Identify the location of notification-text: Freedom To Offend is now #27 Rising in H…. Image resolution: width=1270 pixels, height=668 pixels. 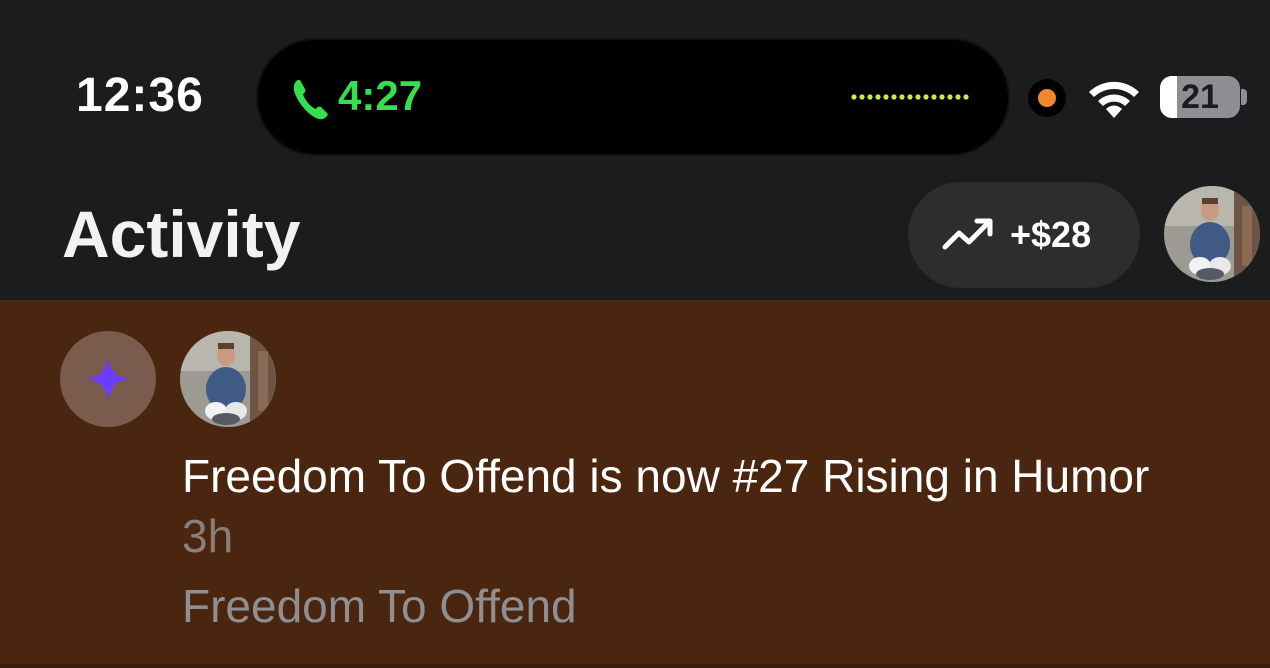
(666, 476).